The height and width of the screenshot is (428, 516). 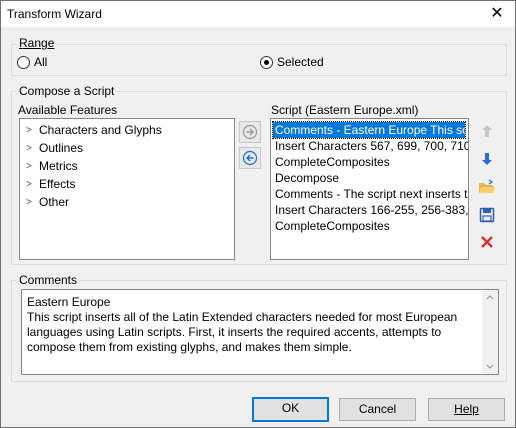 I want to click on range-selected-radio: Selected, so click(x=292, y=62).